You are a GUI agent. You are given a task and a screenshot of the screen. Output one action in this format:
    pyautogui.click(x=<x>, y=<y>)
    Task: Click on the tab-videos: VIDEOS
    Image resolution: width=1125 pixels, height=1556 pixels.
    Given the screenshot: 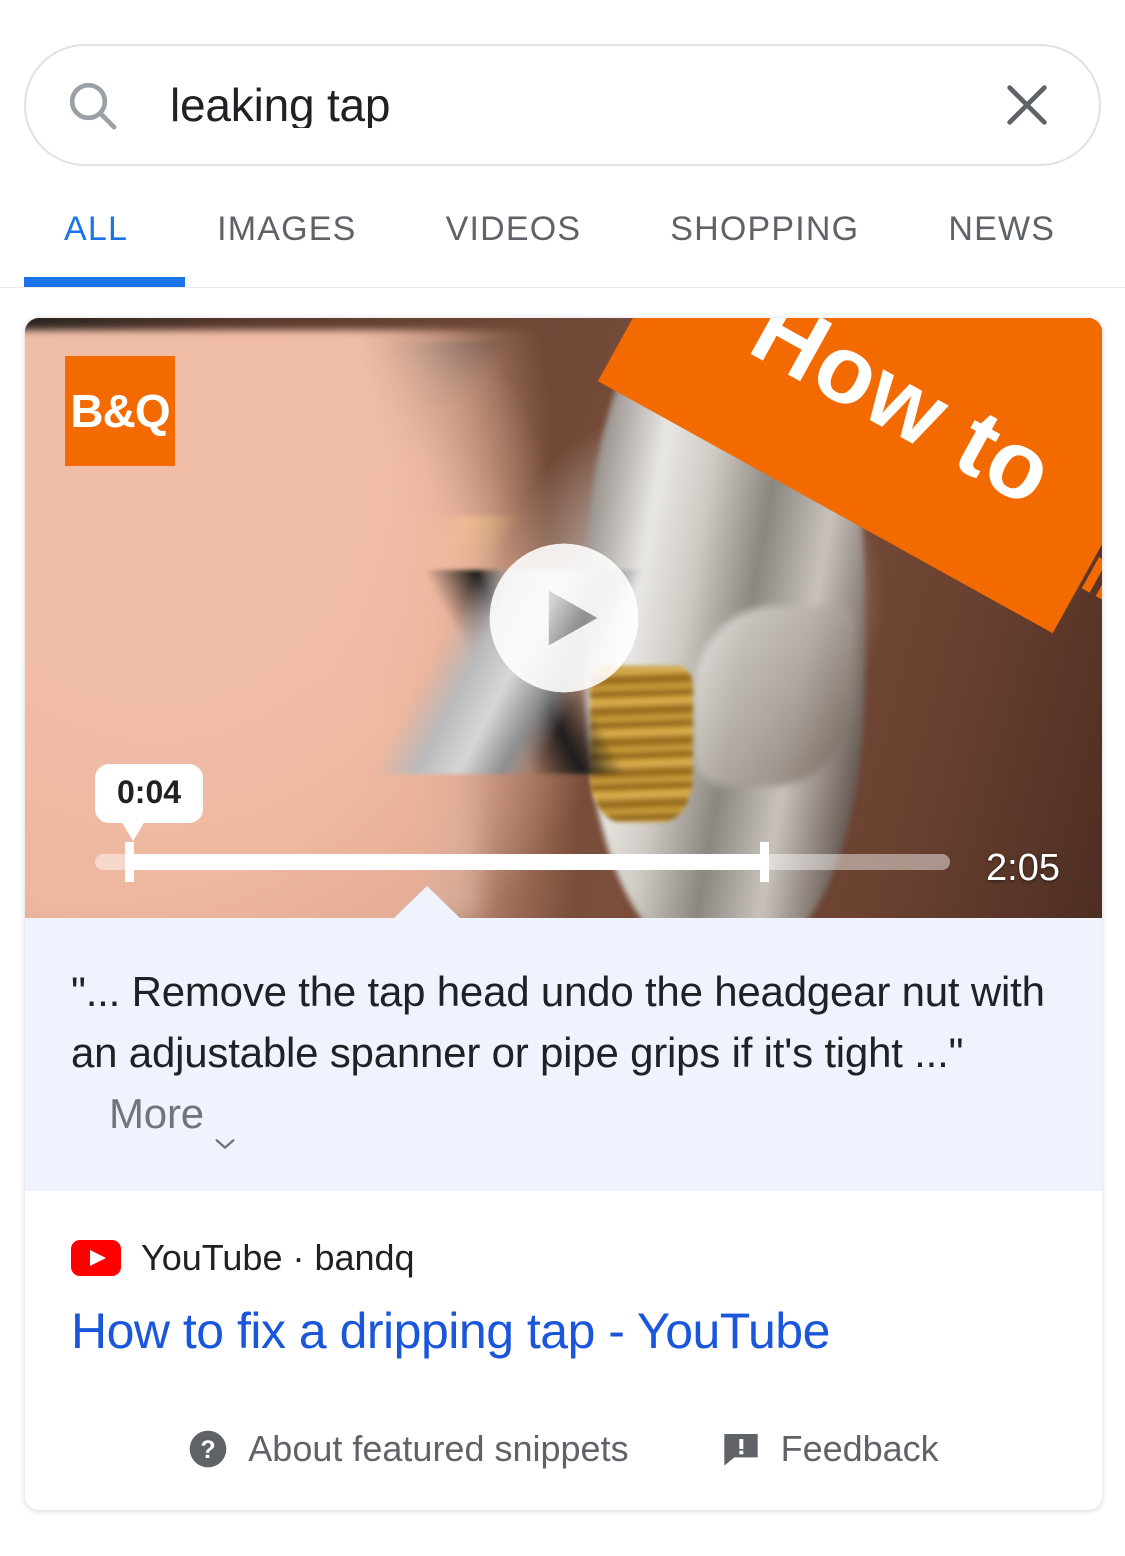 What is the action you would take?
    pyautogui.click(x=514, y=224)
    